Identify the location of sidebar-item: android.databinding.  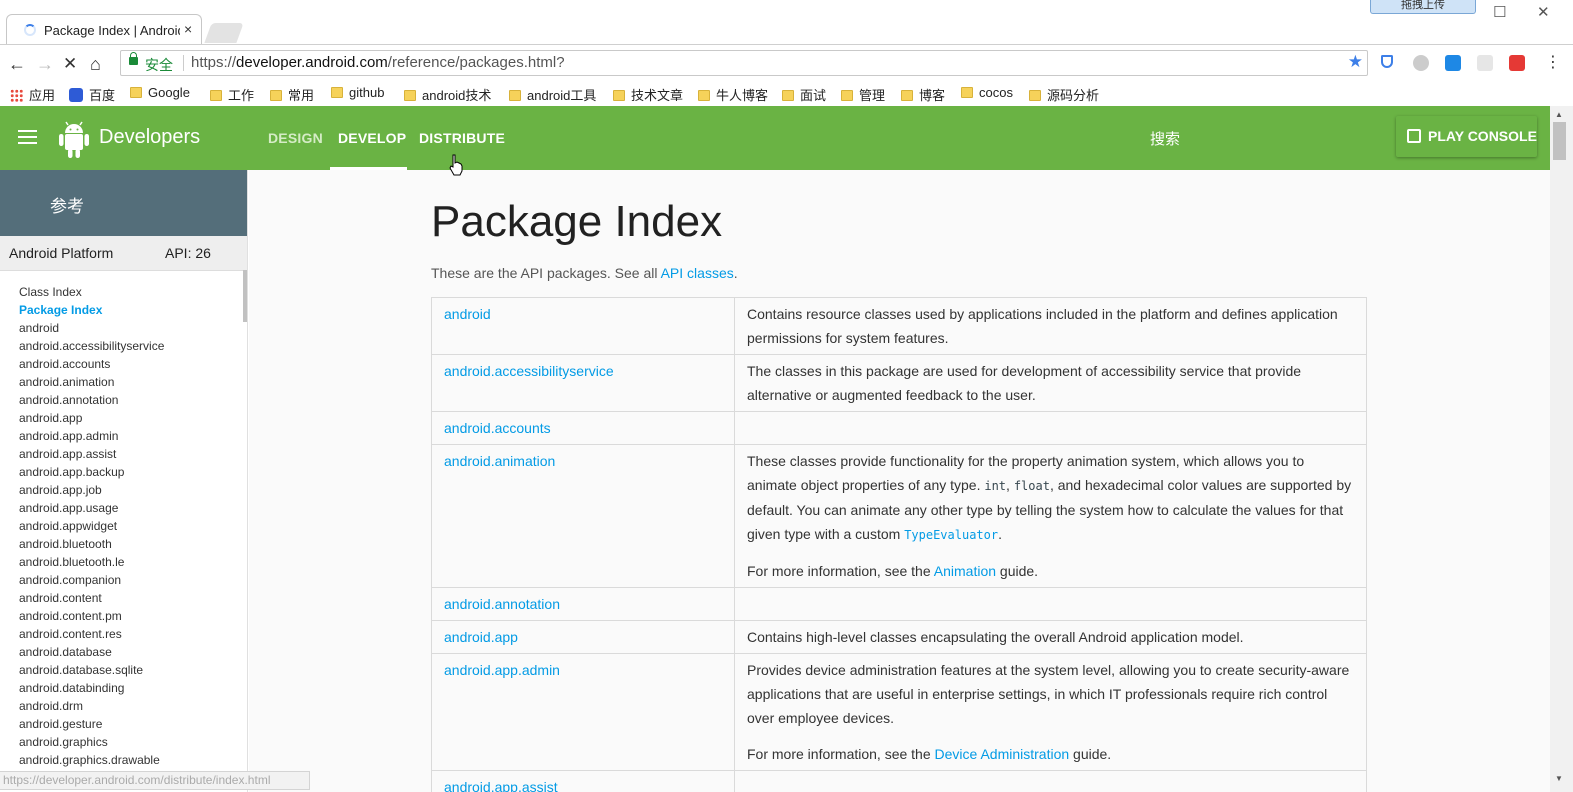
(110, 688).